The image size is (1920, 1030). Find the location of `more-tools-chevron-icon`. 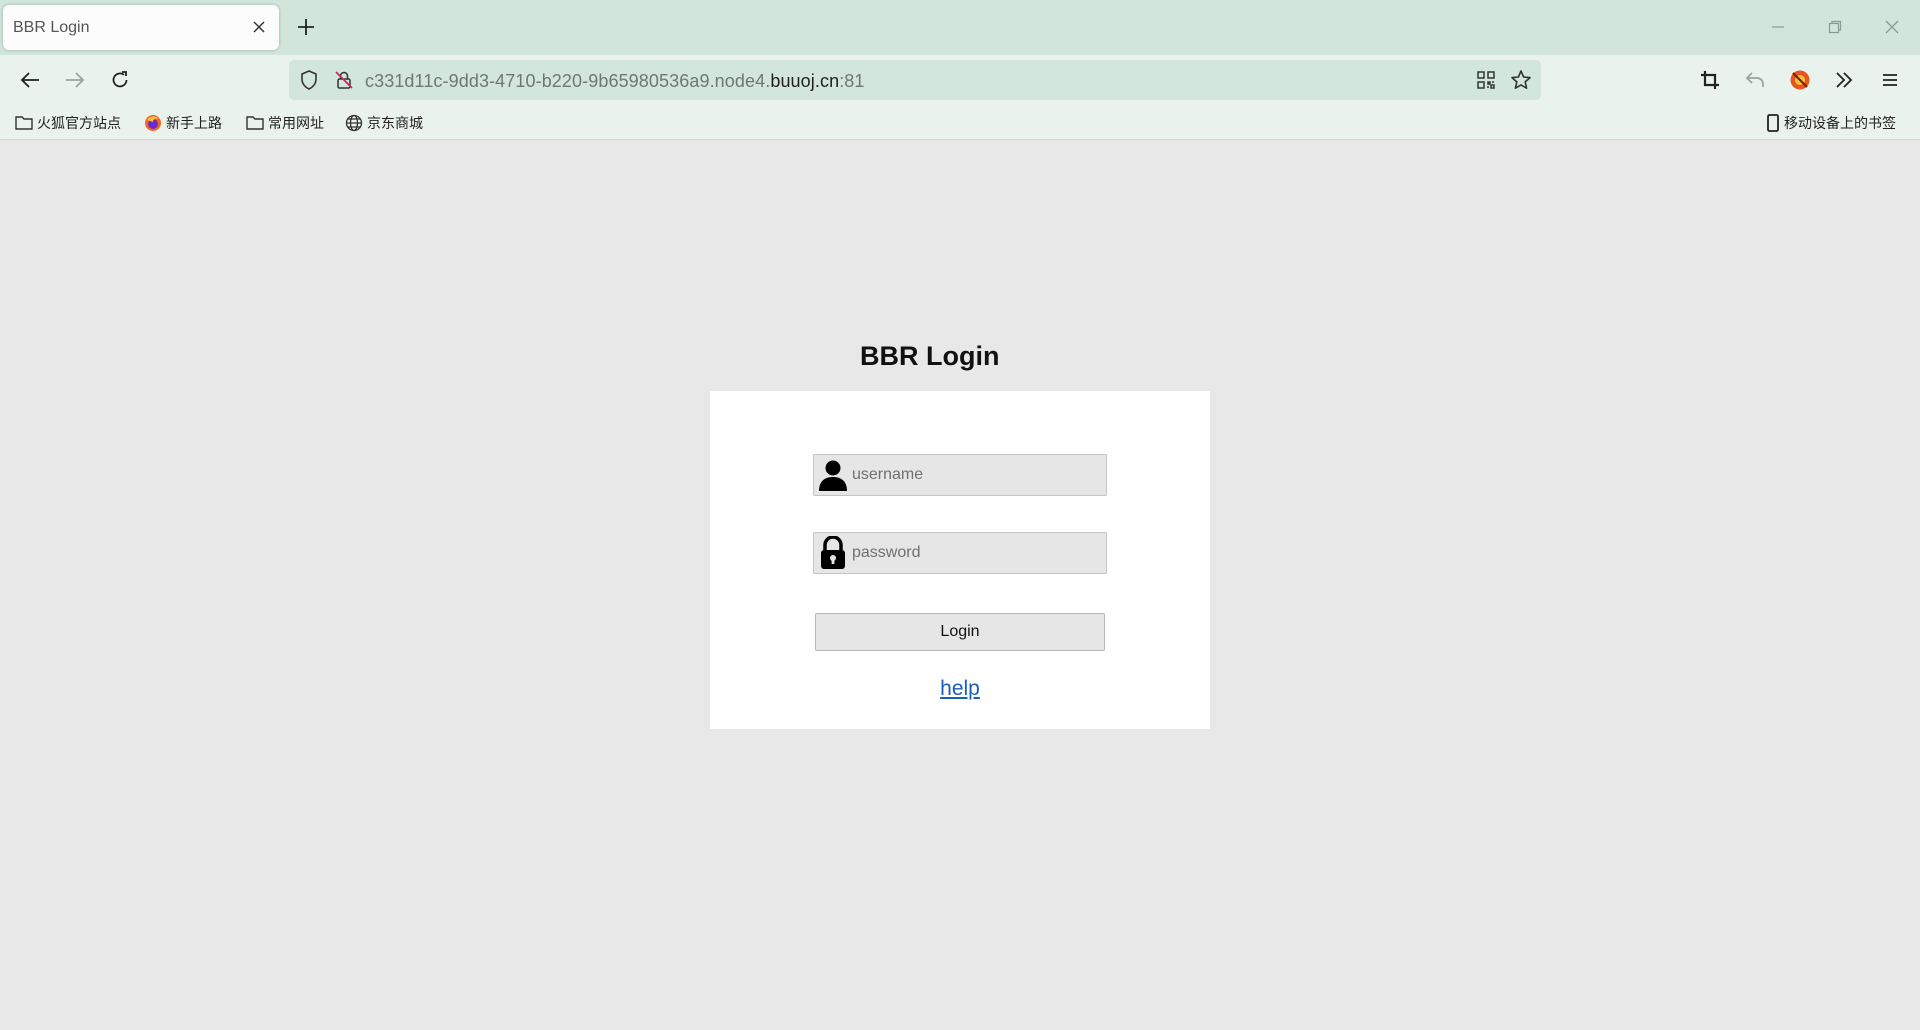

more-tools-chevron-icon is located at coordinates (1844, 80).